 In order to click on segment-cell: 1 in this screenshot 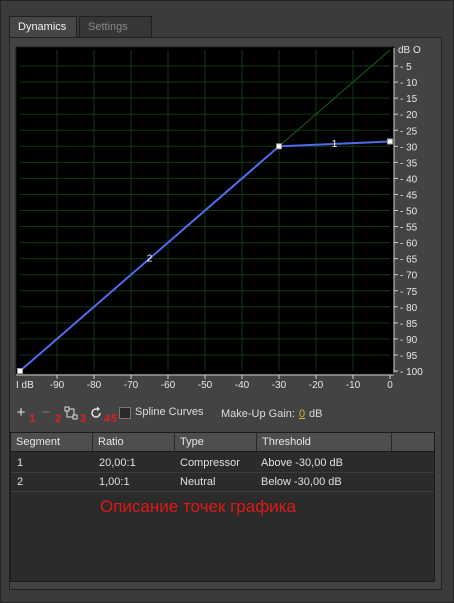, I will do `click(20, 463)`.